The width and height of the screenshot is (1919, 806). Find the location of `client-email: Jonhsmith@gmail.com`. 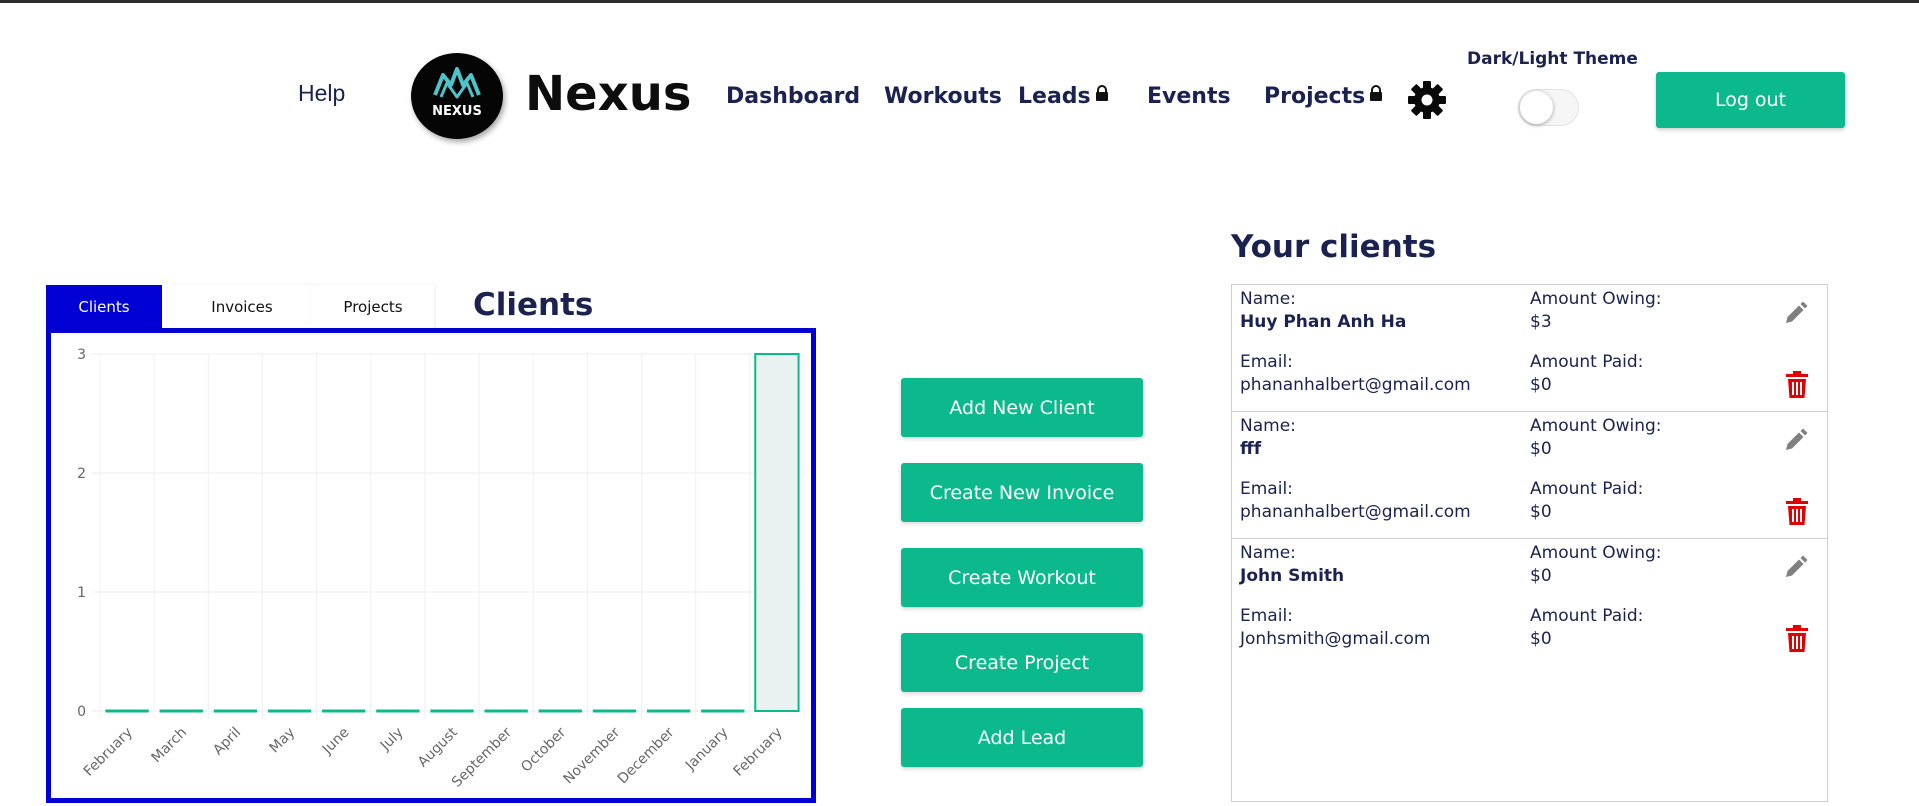

client-email: Jonhsmith@gmail.com is located at coordinates (1335, 639).